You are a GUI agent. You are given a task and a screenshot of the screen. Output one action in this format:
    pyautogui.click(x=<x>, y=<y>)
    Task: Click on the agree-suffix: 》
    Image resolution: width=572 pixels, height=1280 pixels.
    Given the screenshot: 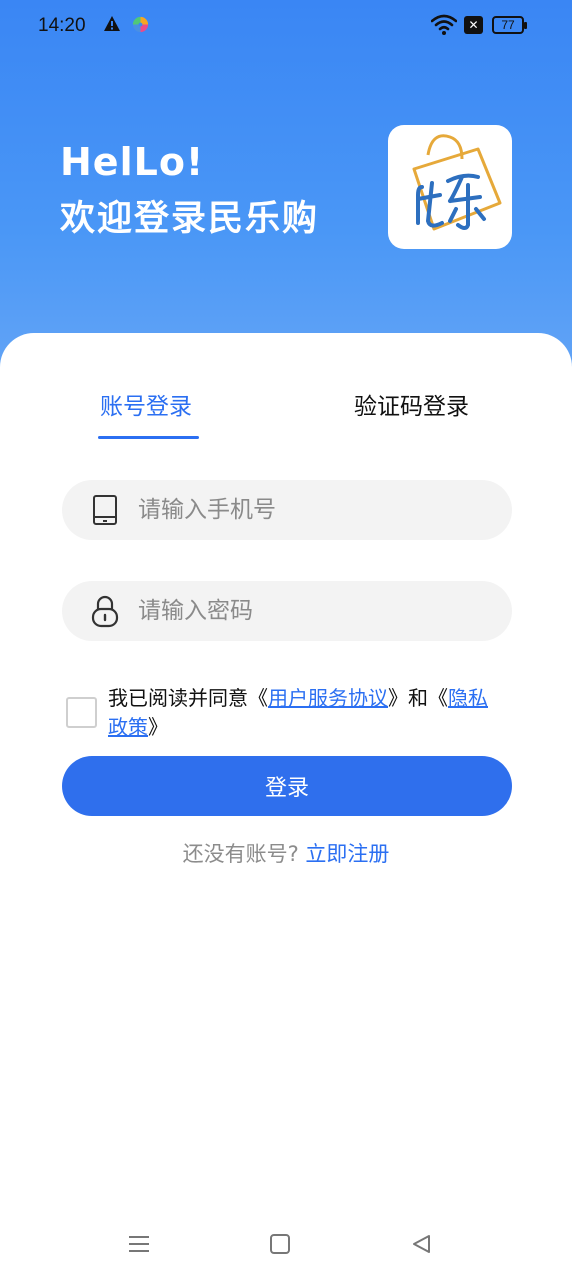 What is the action you would take?
    pyautogui.click(x=158, y=727)
    